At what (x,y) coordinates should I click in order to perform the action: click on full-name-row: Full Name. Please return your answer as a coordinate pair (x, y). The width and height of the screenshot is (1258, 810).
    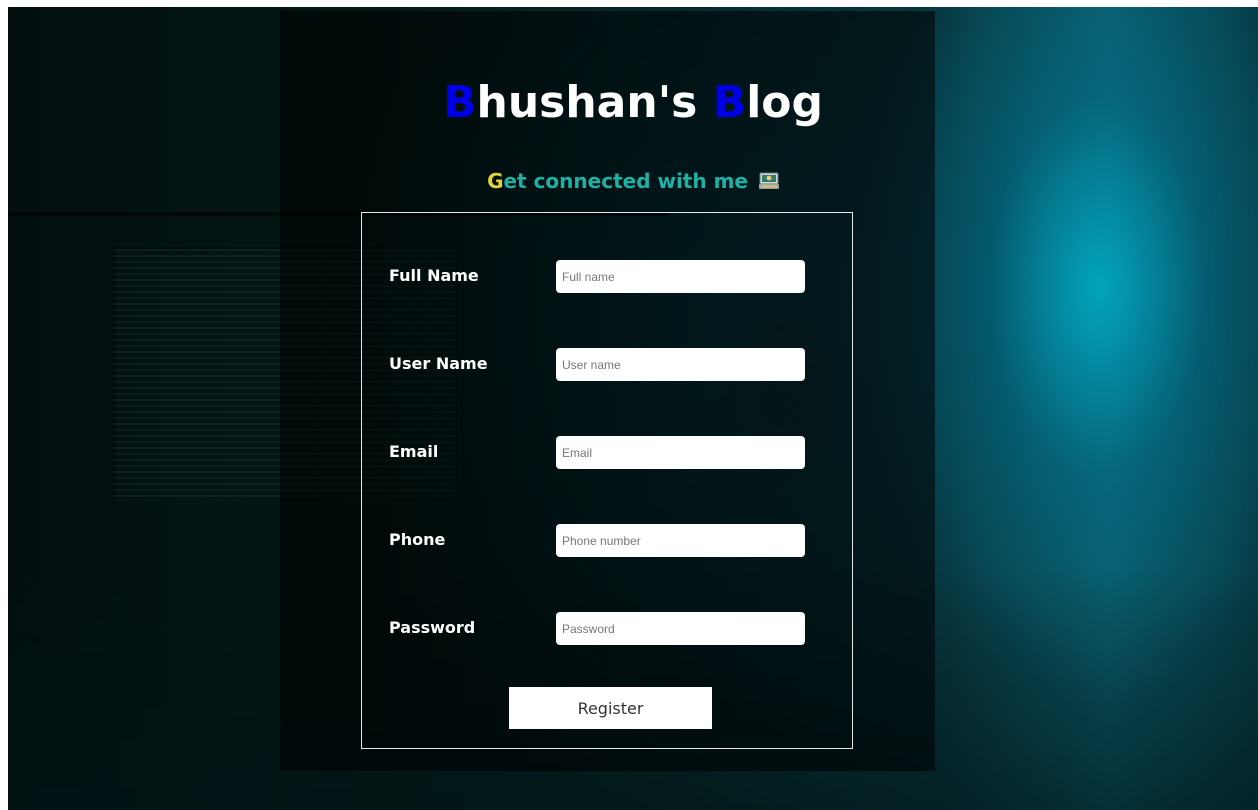
    Looking at the image, I should click on (599, 277).